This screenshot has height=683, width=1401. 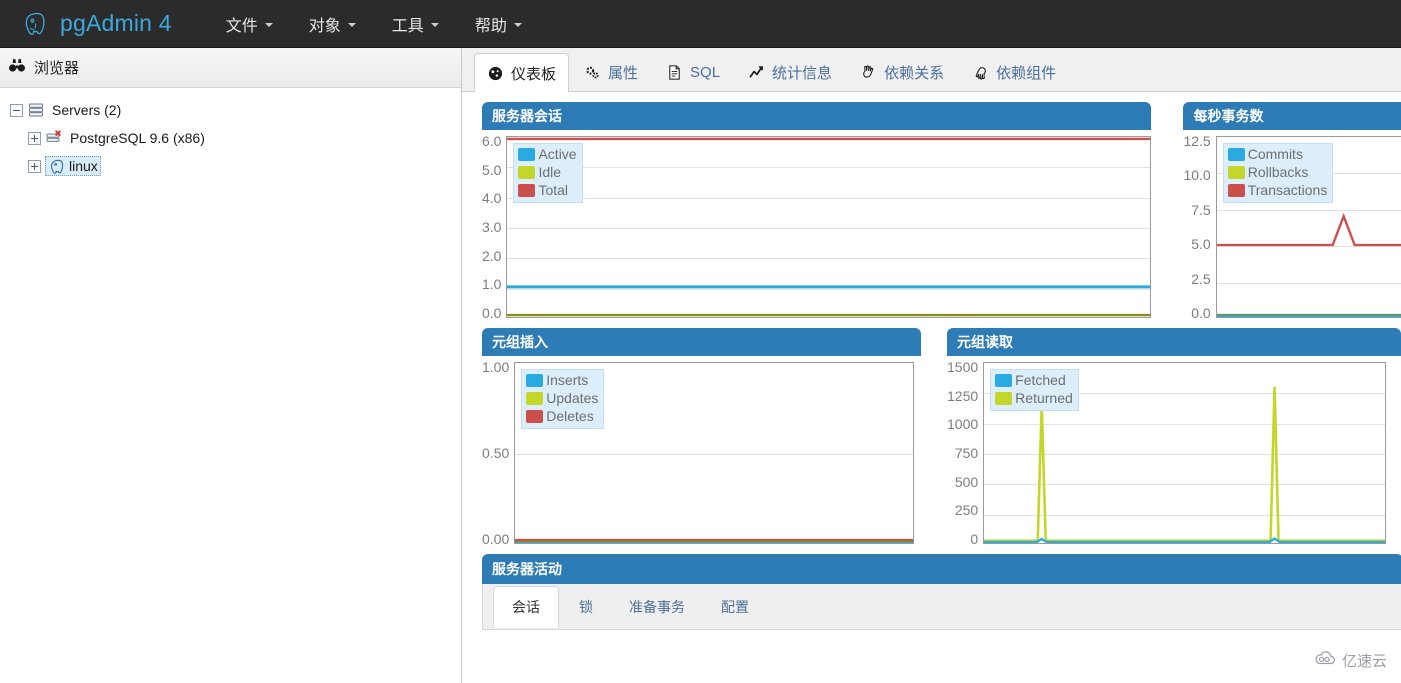 I want to click on tab-dependents: 依赖组件, so click(x=1014, y=72).